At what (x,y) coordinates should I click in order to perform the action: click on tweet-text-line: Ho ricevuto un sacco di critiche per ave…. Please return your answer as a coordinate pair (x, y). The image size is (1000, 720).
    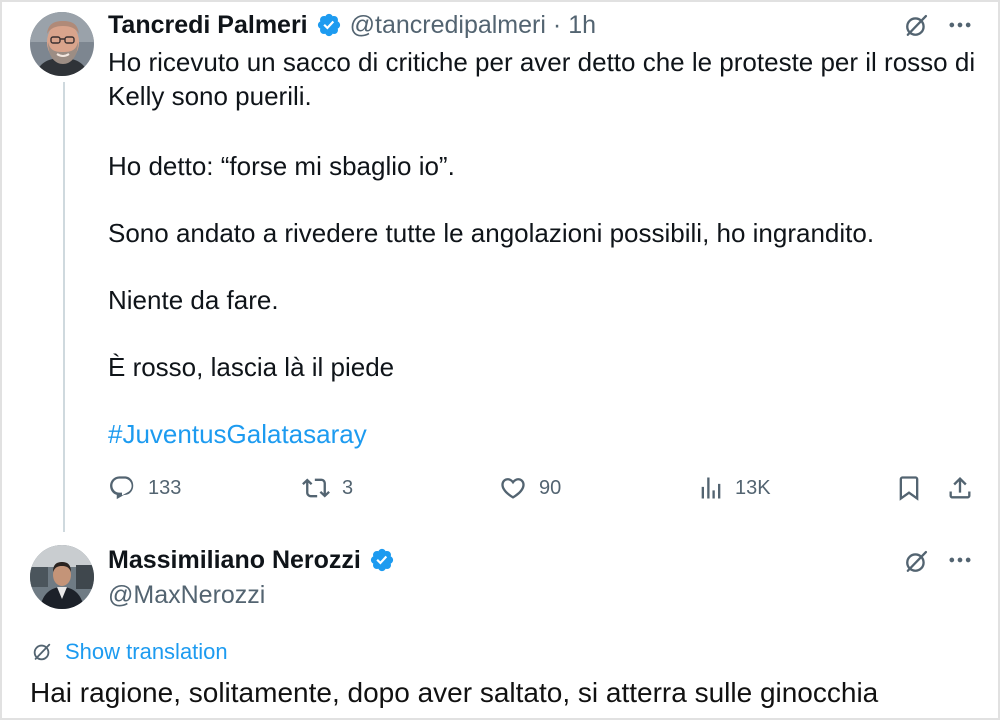
    Looking at the image, I should click on (542, 62).